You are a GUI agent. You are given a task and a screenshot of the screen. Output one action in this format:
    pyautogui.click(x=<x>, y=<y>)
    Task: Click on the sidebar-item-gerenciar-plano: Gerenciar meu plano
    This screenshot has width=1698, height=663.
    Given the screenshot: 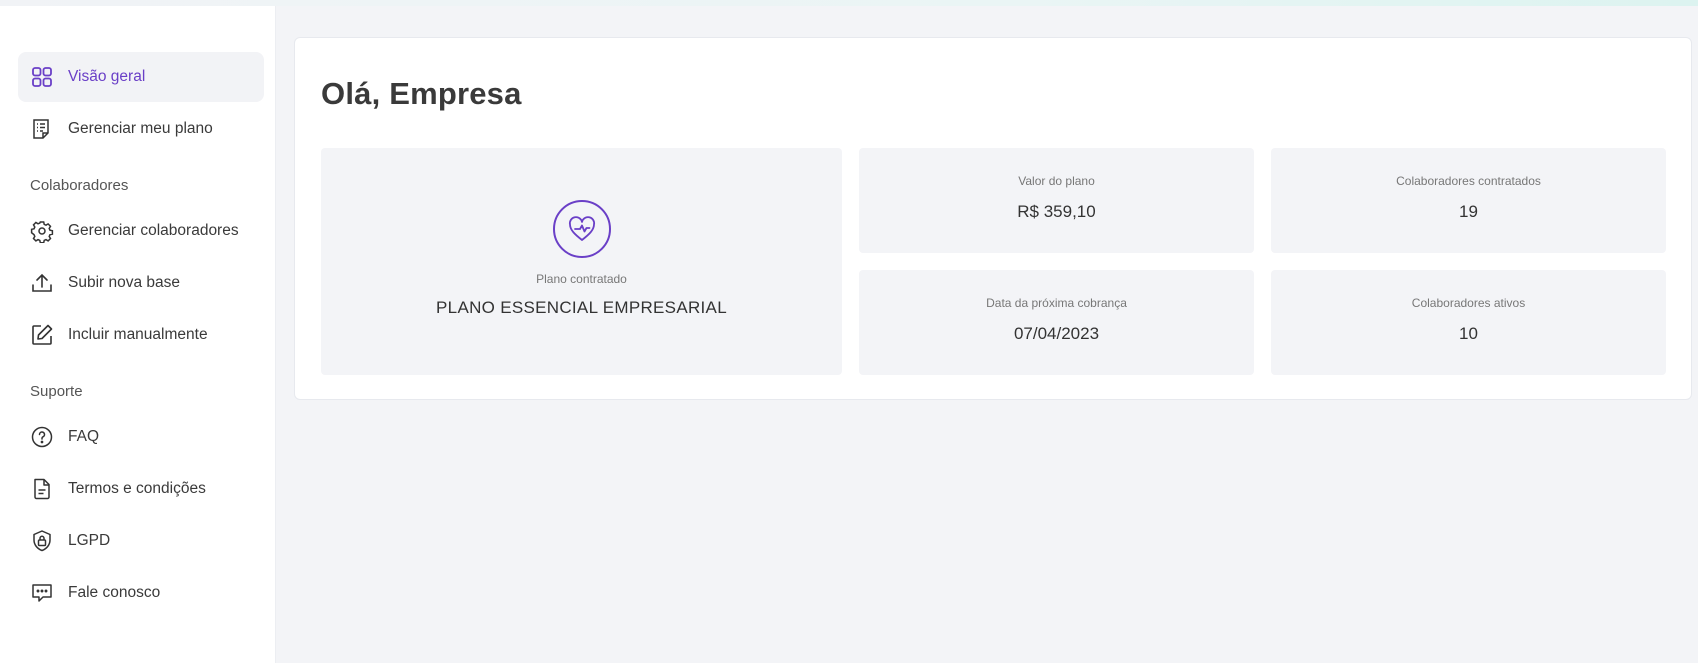 What is the action you would take?
    pyautogui.click(x=141, y=129)
    